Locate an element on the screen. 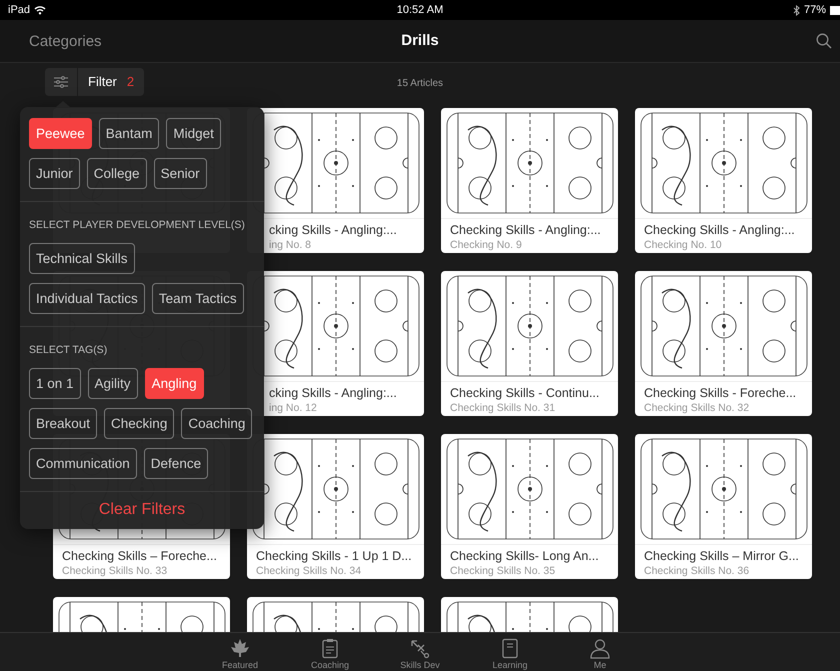 The image size is (840, 671). maple-leaf-icon is located at coordinates (240, 648).